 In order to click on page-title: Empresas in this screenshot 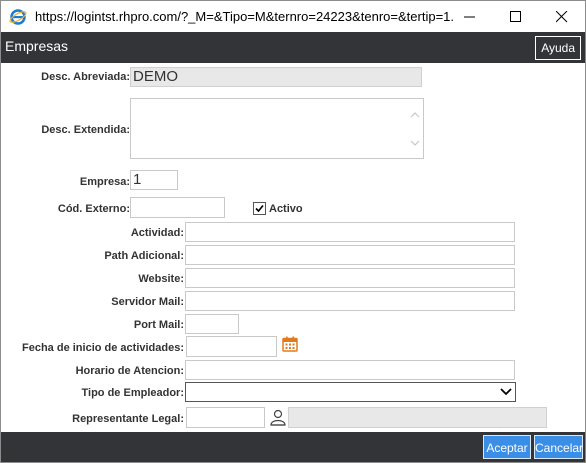, I will do `click(37, 46)`.